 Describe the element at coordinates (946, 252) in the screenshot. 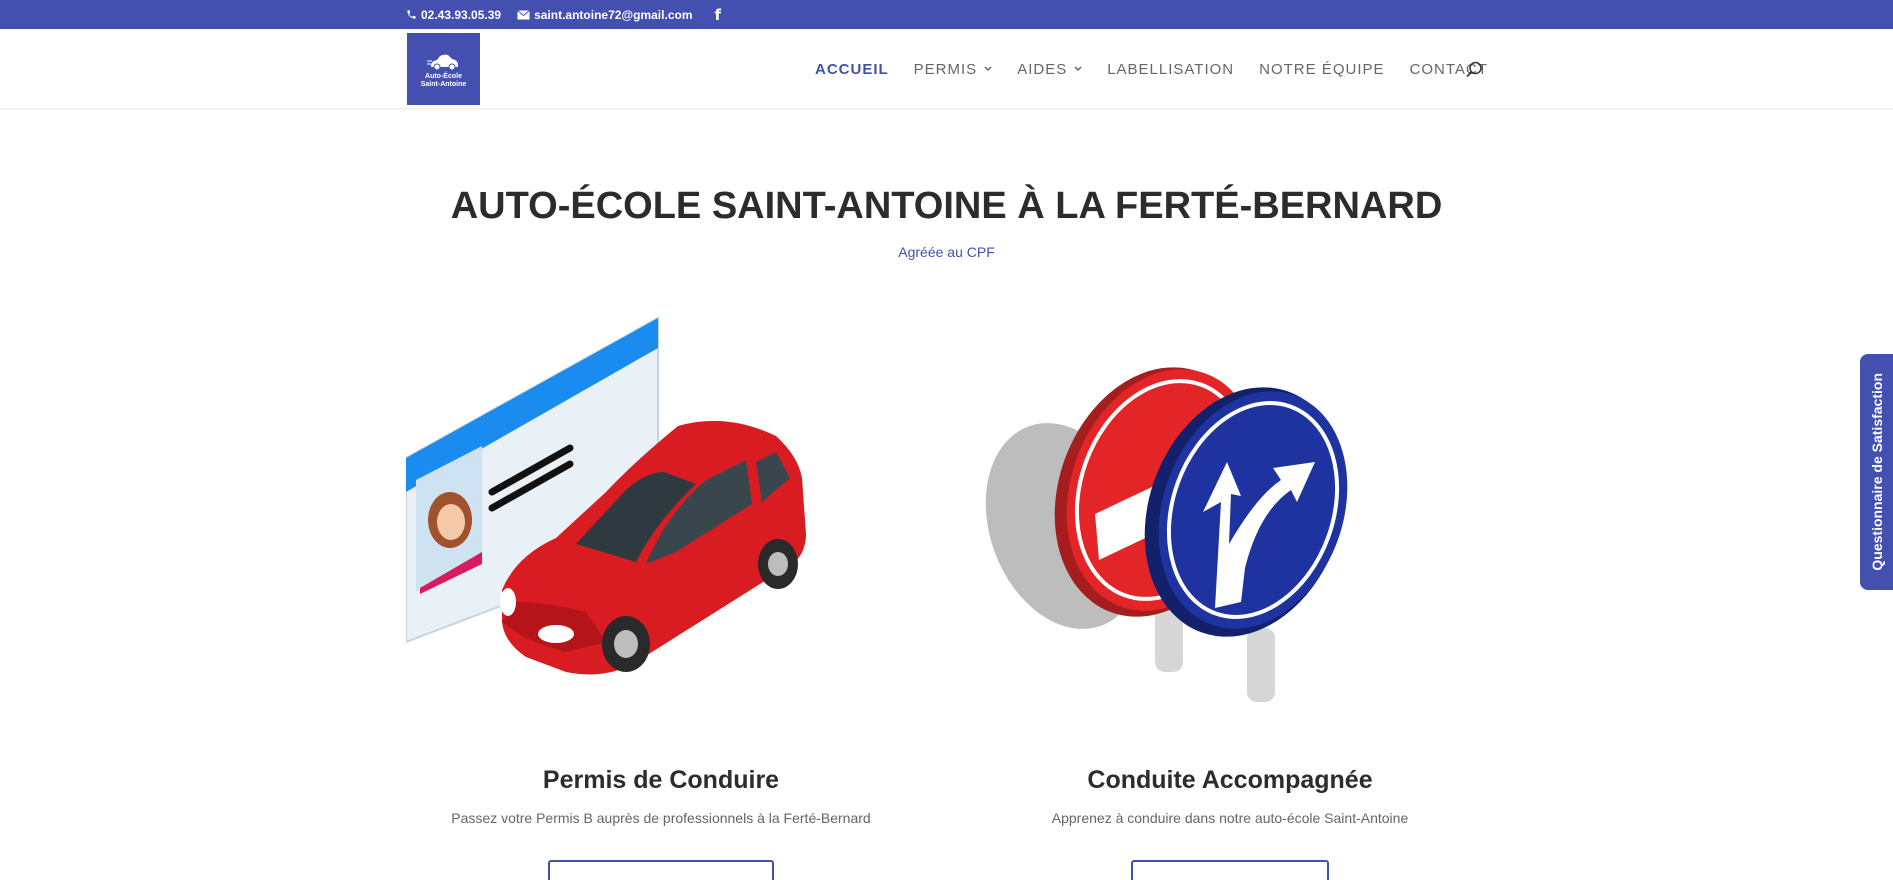

I see `cpf-subtitle-link: Agréée au CPF` at that location.